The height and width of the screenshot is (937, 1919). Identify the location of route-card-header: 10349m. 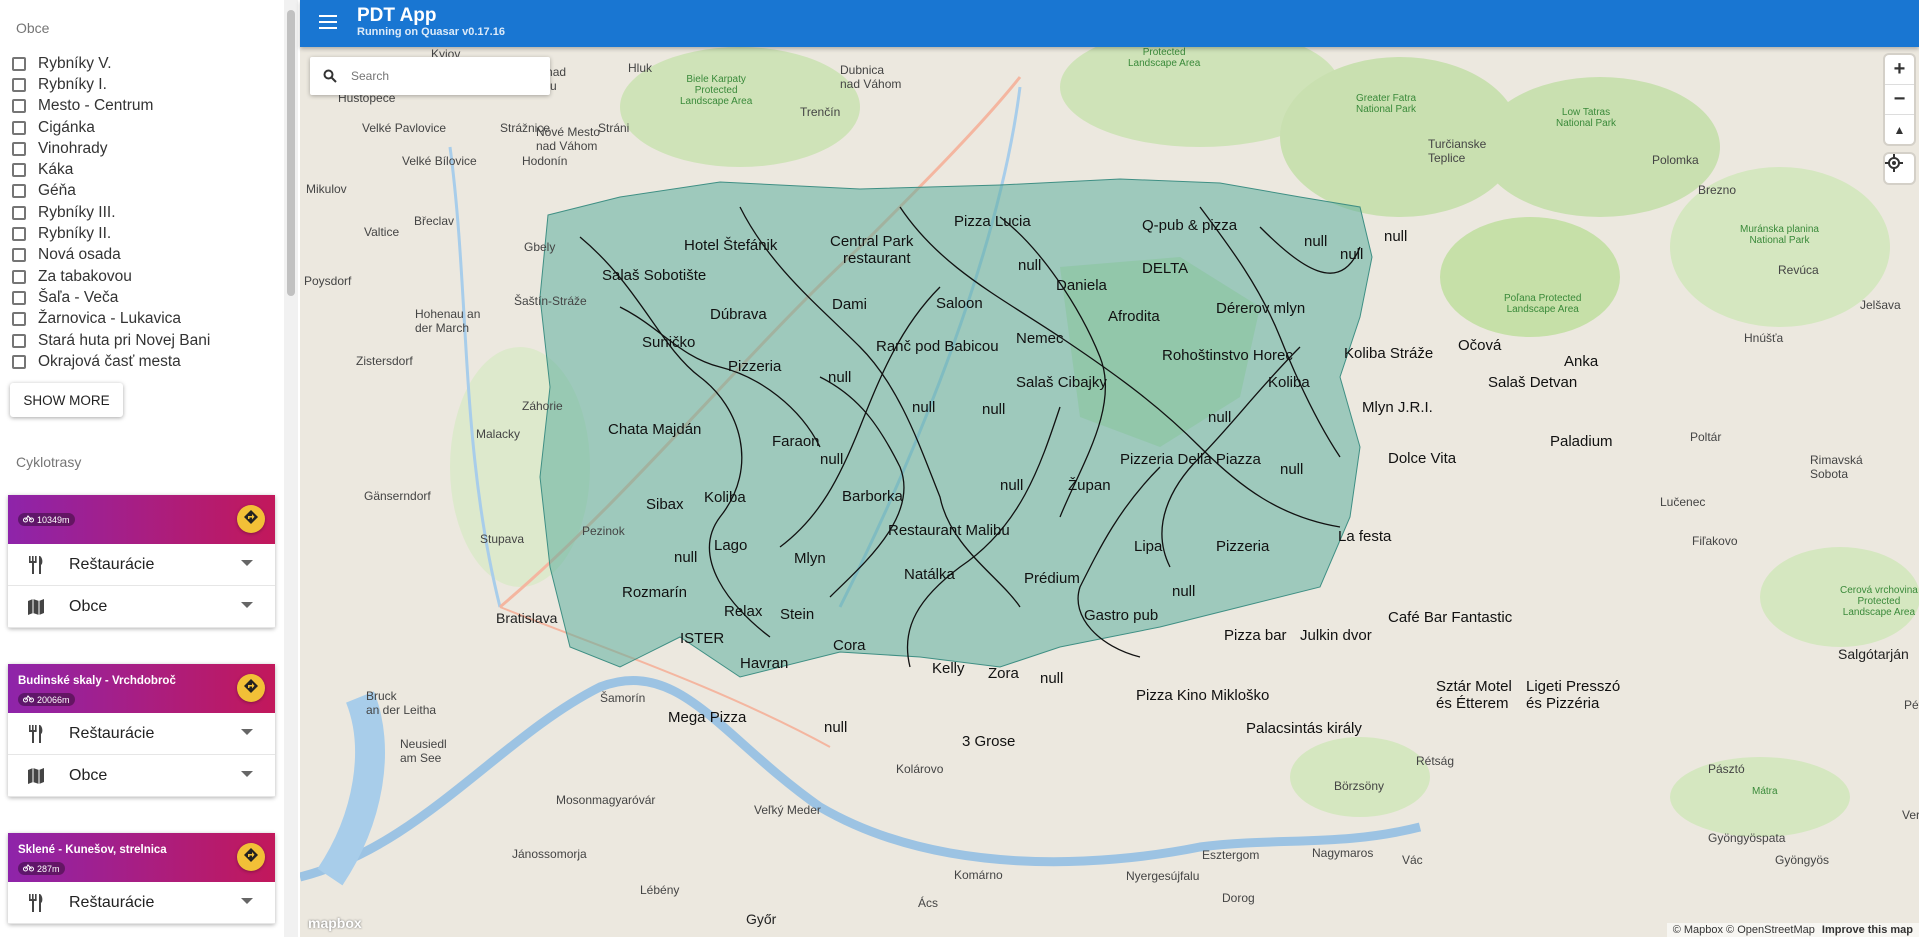
(141, 519).